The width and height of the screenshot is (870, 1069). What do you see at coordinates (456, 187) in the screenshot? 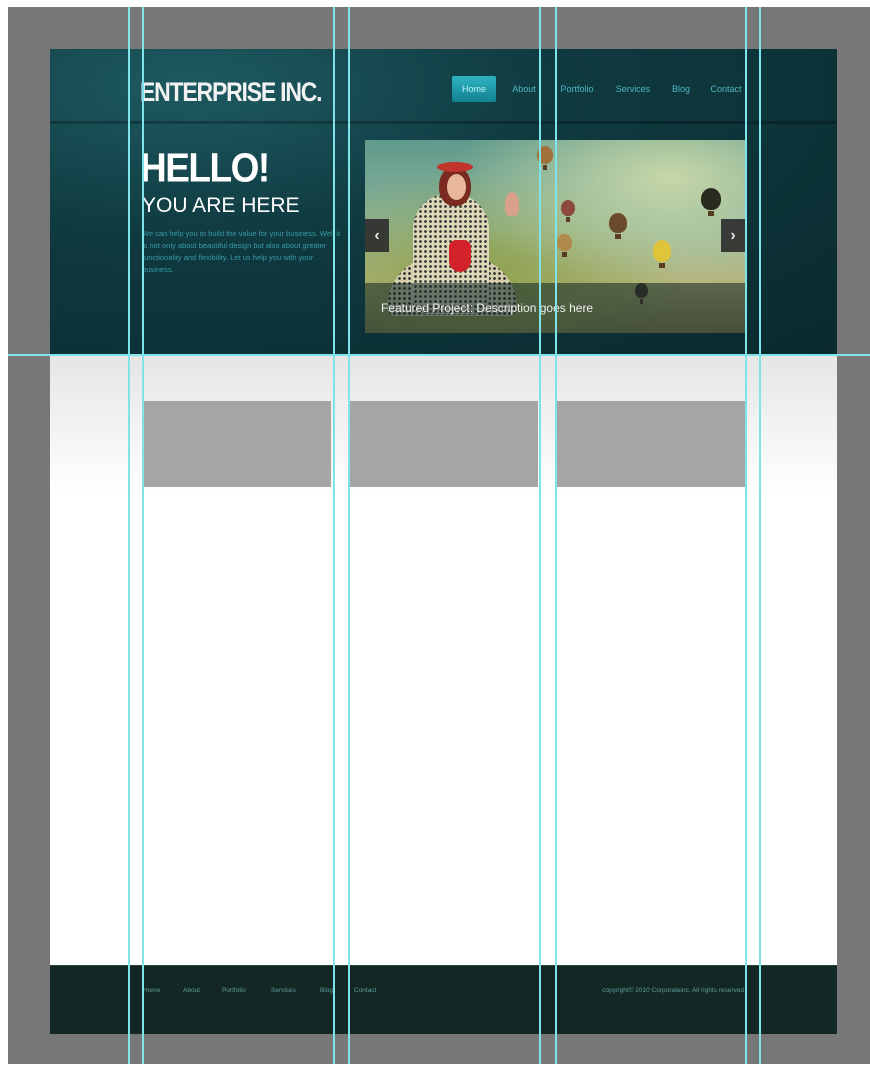
I see `slide-figure-face` at bounding box center [456, 187].